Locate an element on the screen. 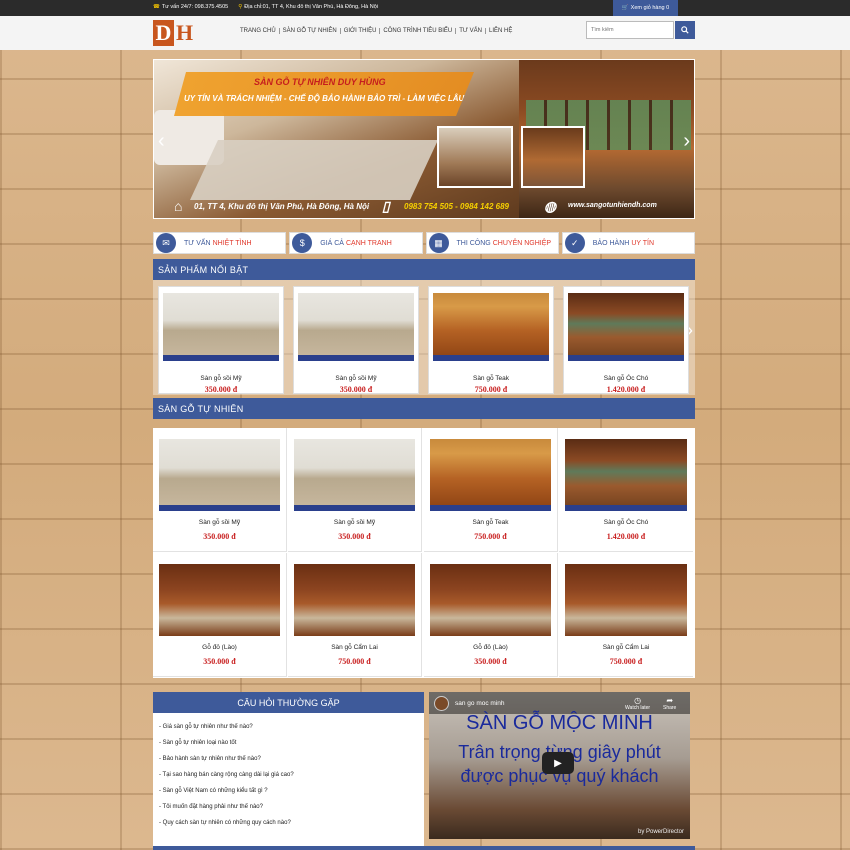  hotline-text: Tư vấn 24/7: 098.375.4505 is located at coordinates (195, 7).